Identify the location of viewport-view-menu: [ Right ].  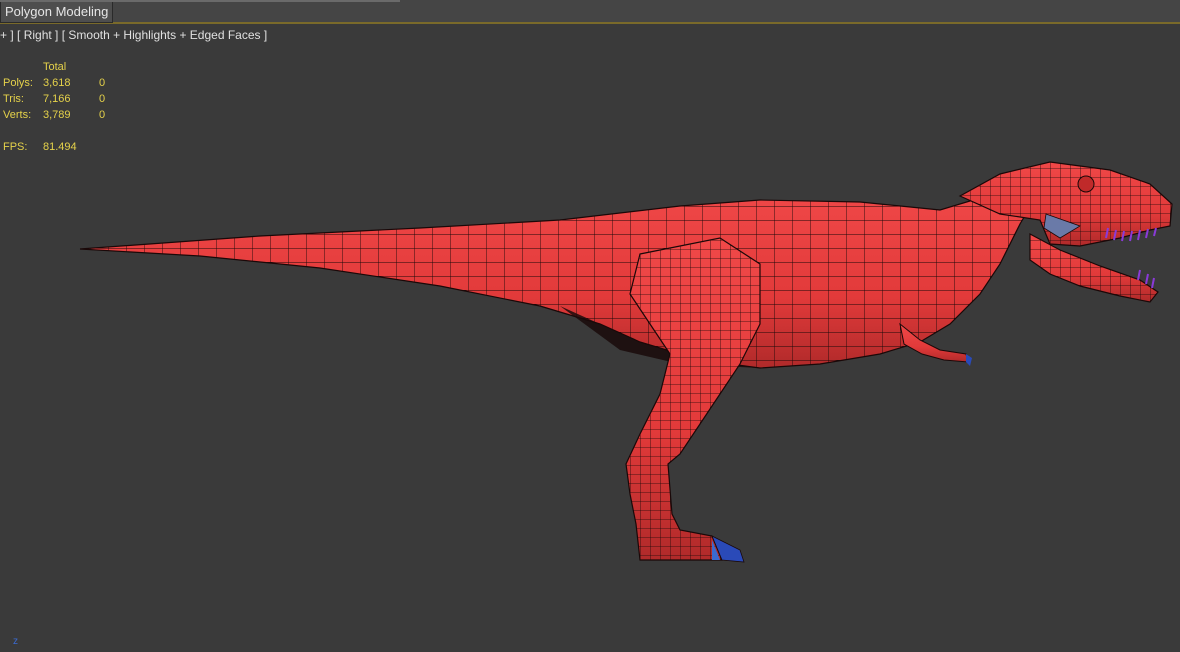
(37, 35).